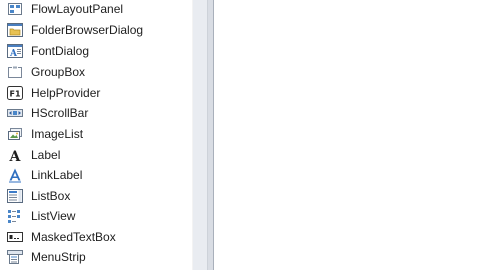 The width and height of the screenshot is (480, 270). What do you see at coordinates (58, 72) in the screenshot?
I see `toolbox-item-label: GroupBox` at bounding box center [58, 72].